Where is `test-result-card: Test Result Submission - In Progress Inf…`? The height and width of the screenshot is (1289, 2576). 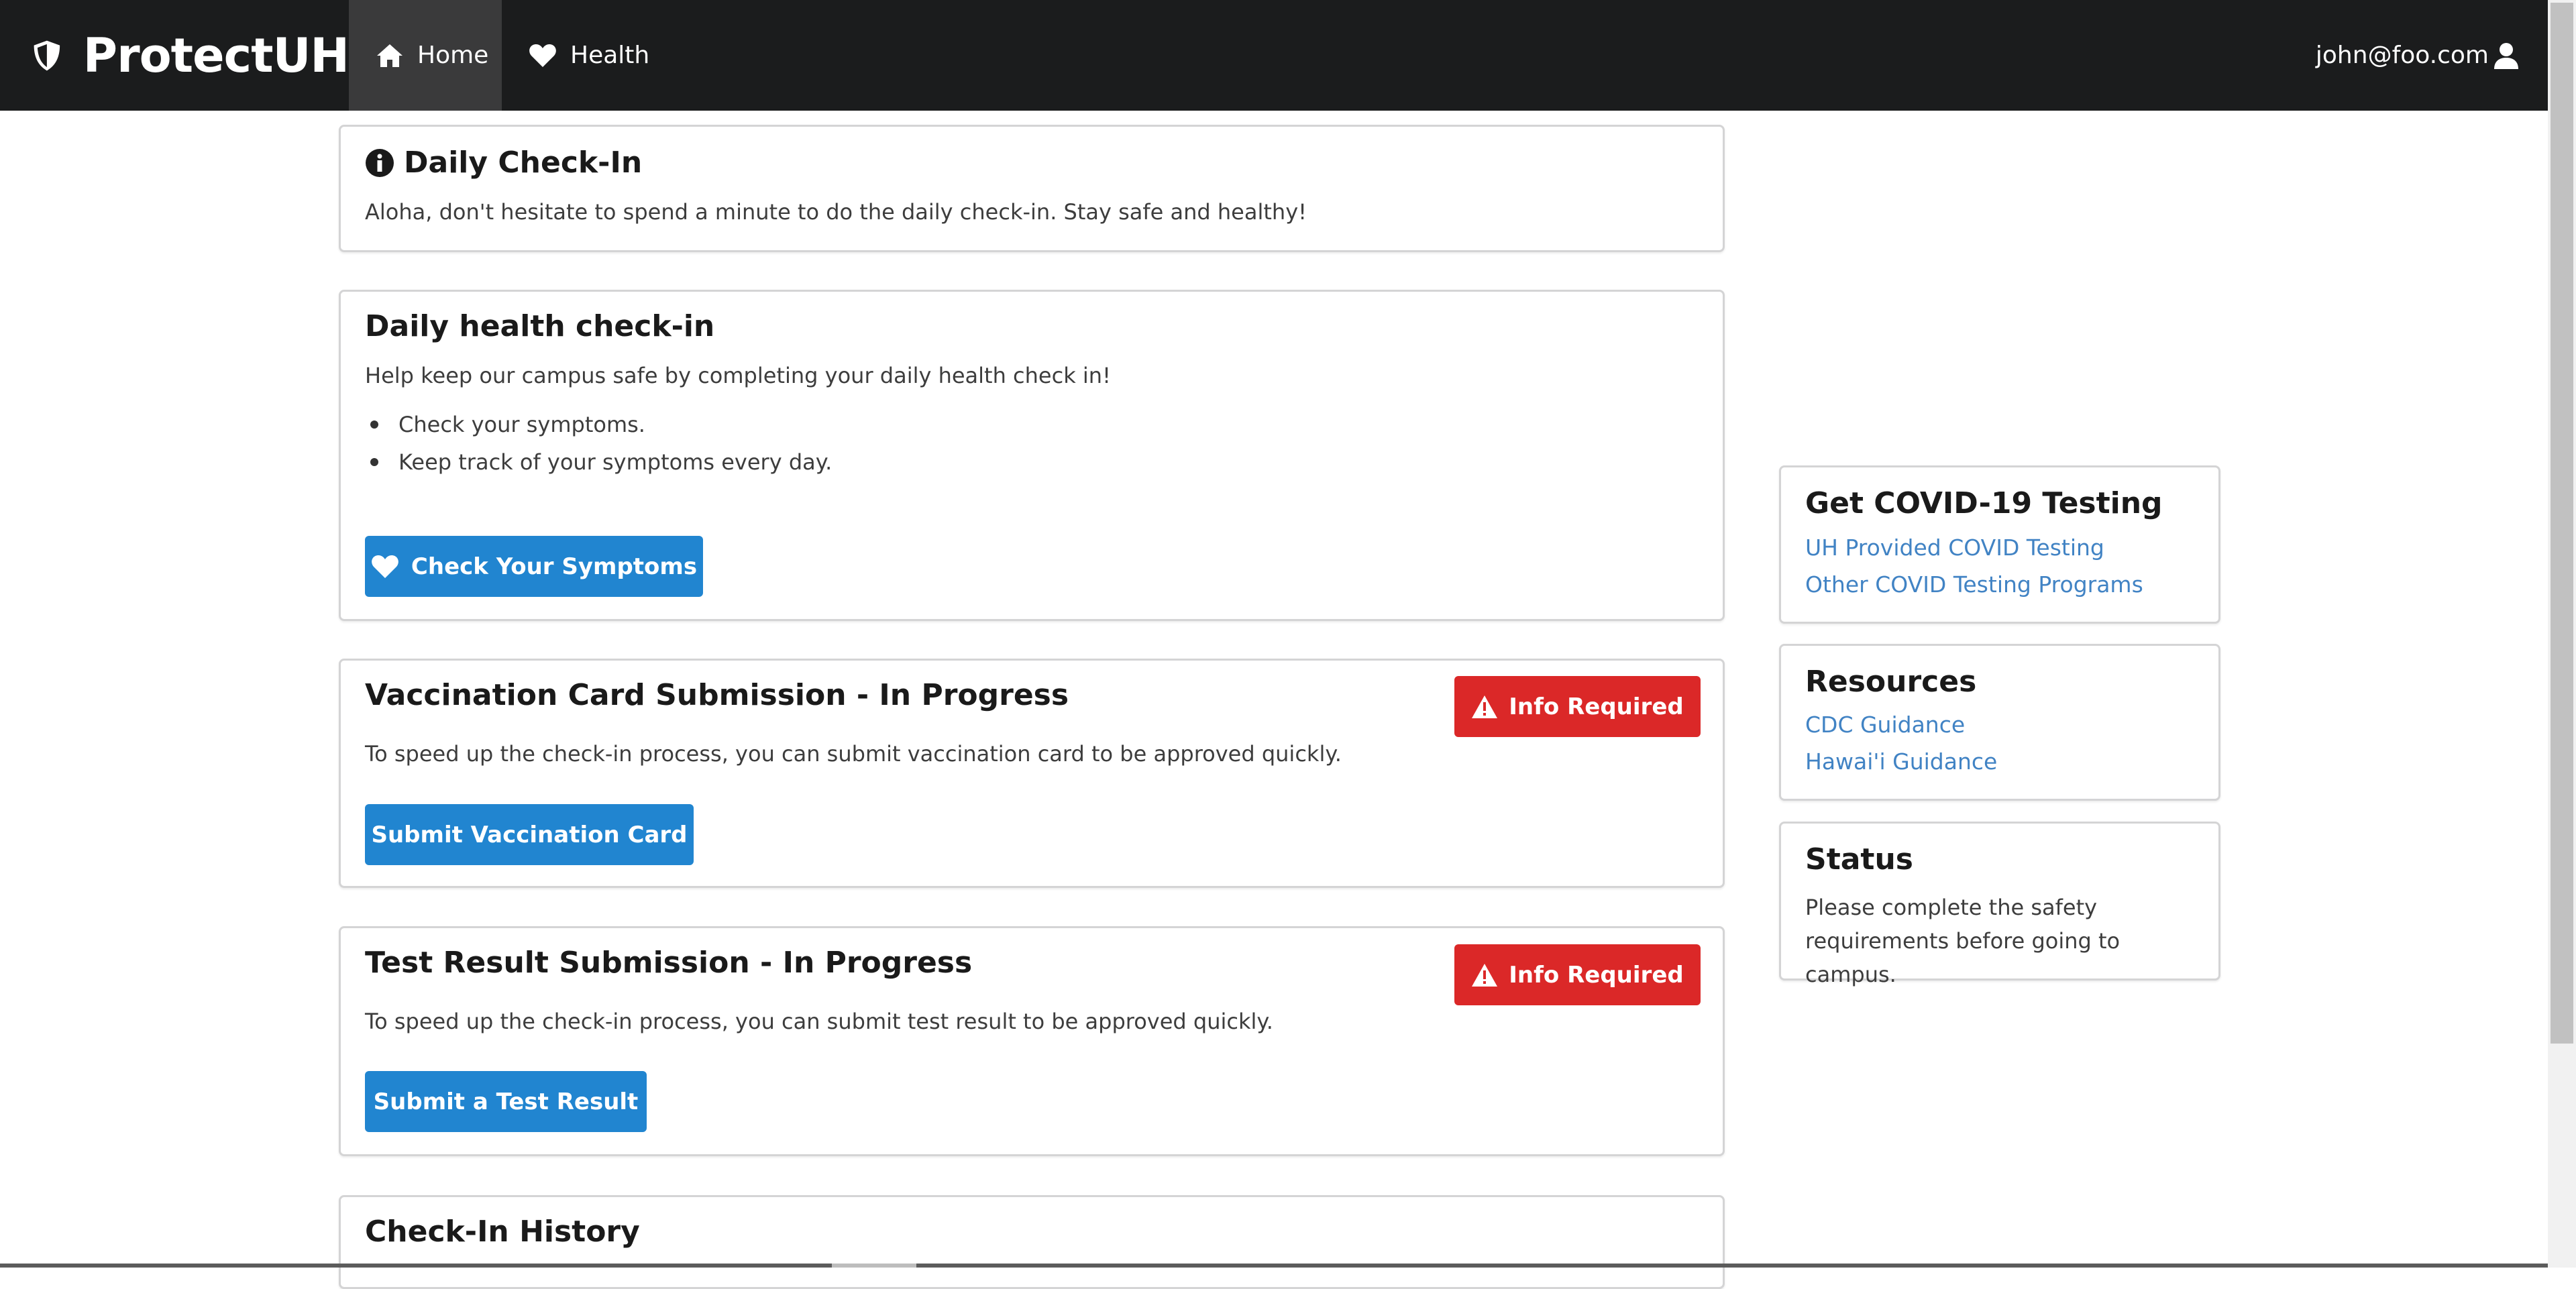 test-result-card: Test Result Submission - In Progress Inf… is located at coordinates (1032, 1041).